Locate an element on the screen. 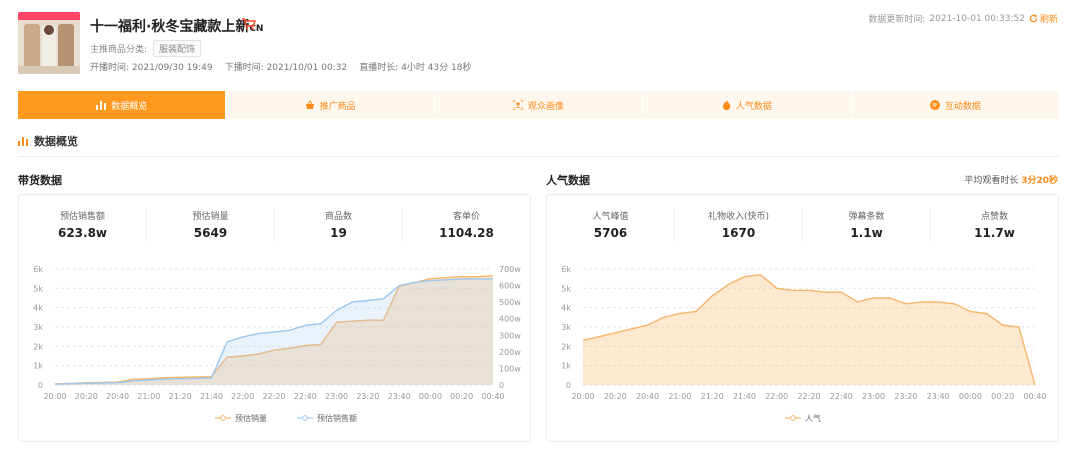 The height and width of the screenshot is (456, 1080). update-label: 数据更新时间: is located at coordinates (897, 20).